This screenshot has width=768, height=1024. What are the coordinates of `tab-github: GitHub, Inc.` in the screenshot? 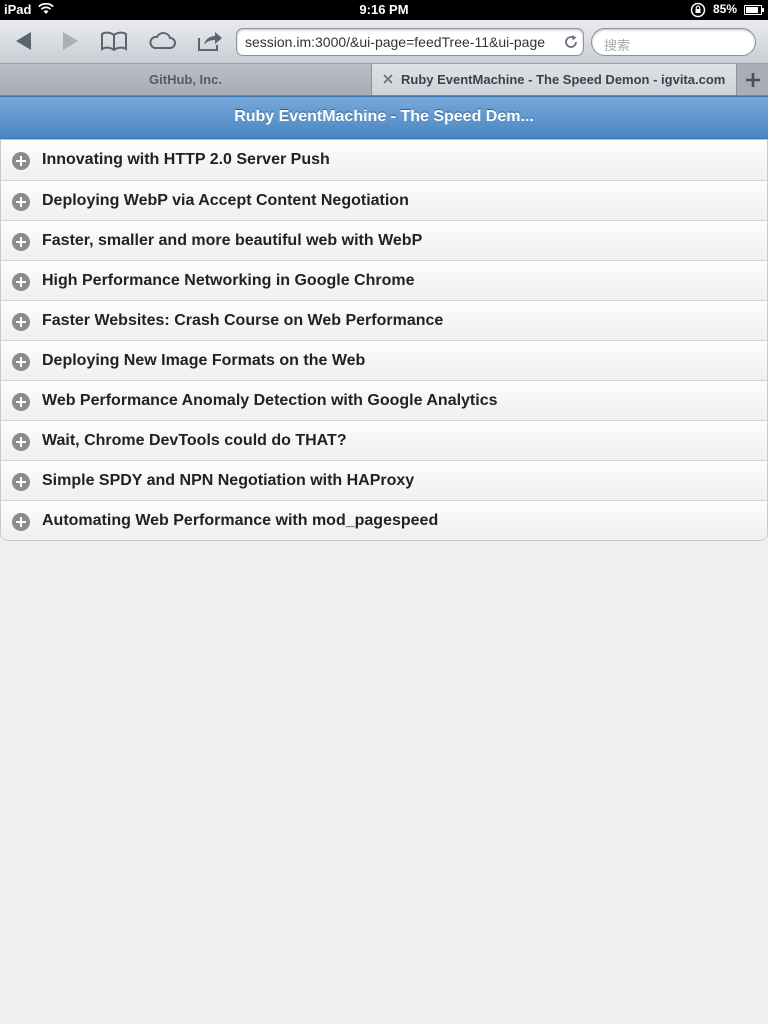 It's located at (186, 79).